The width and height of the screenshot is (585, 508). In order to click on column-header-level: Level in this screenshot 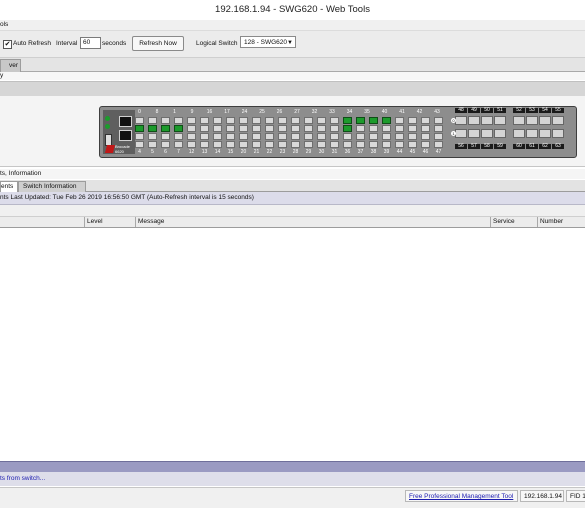, I will do `click(109, 222)`.